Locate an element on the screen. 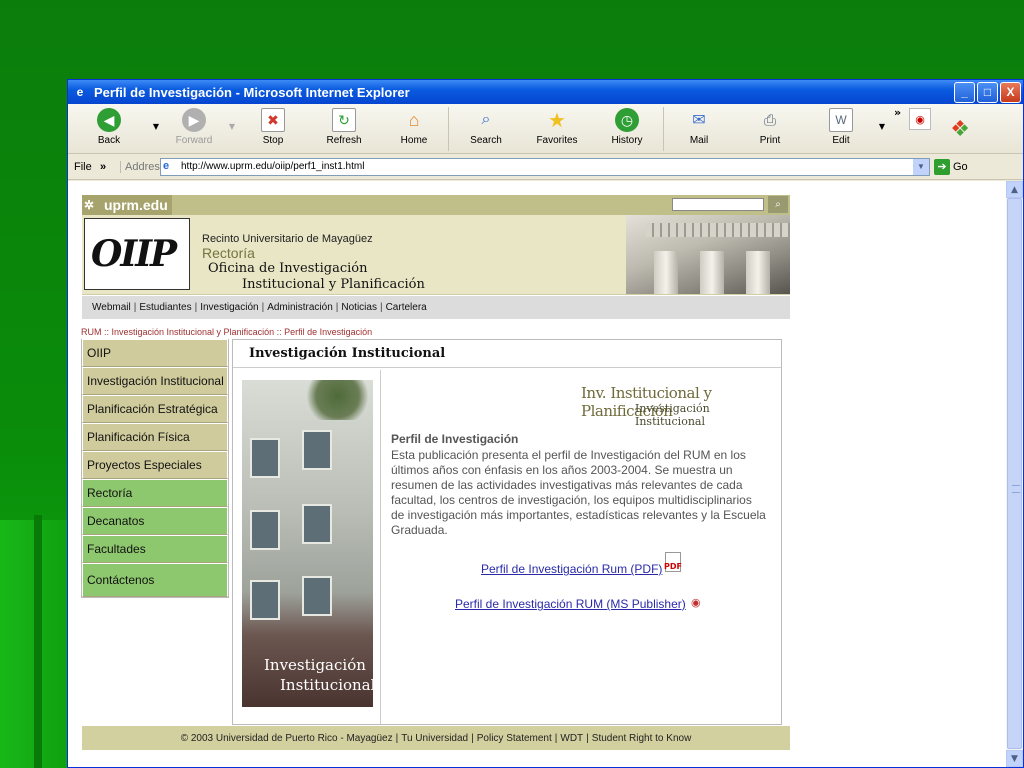 The width and height of the screenshot is (1024, 768). edit-button: W Edit is located at coordinates (841, 128).